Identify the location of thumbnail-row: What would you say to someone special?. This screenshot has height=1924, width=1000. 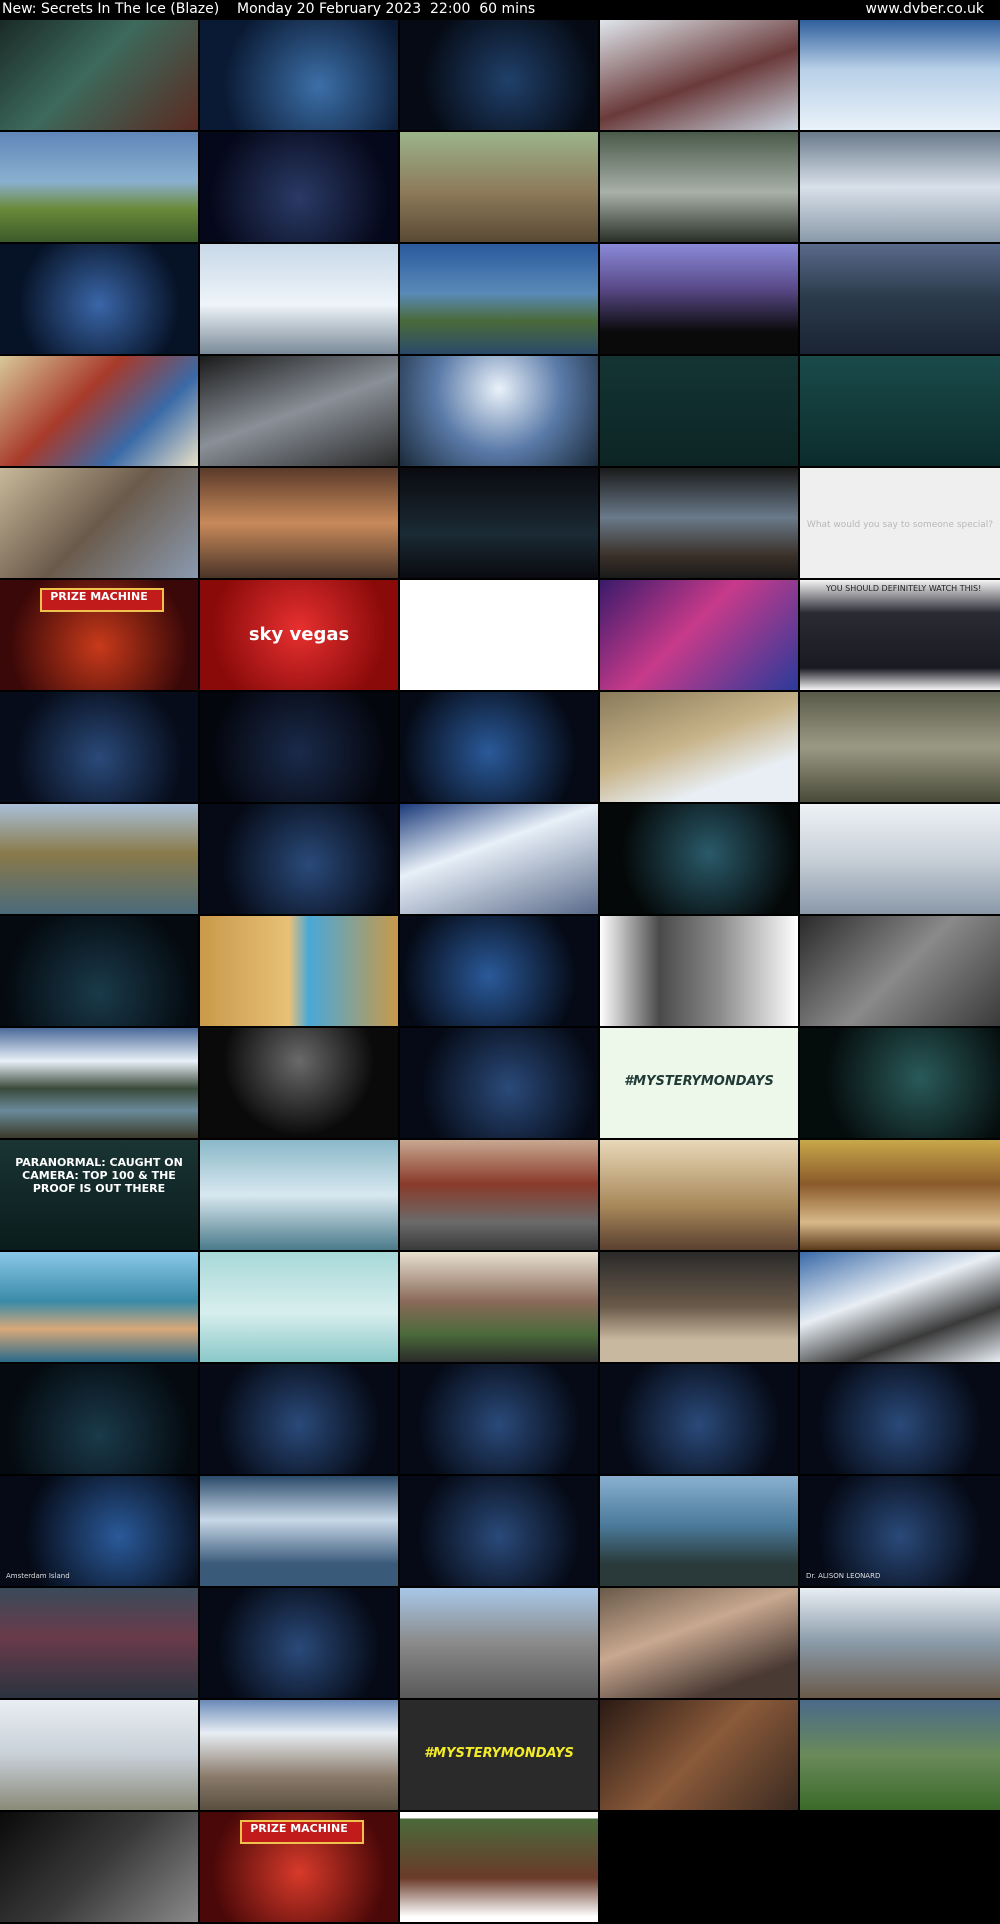
(500, 524).